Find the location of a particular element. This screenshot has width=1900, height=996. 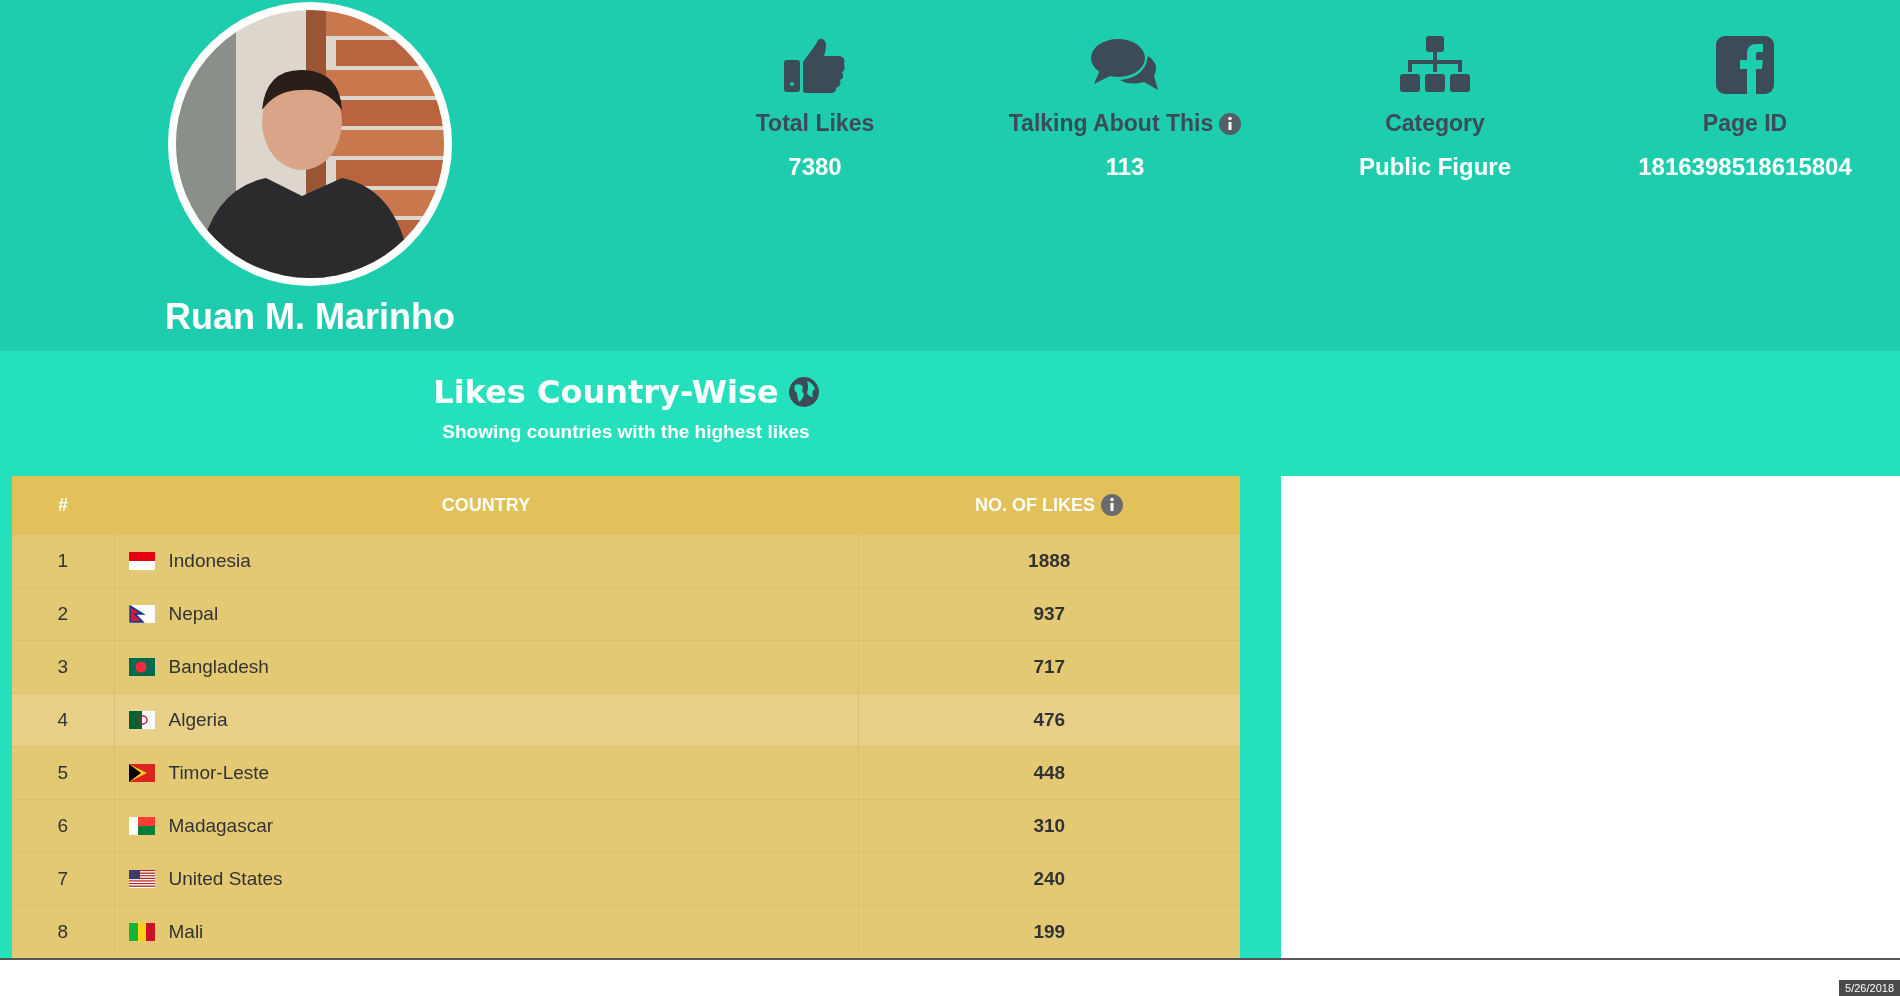

column-header: # is located at coordinates (63, 505).